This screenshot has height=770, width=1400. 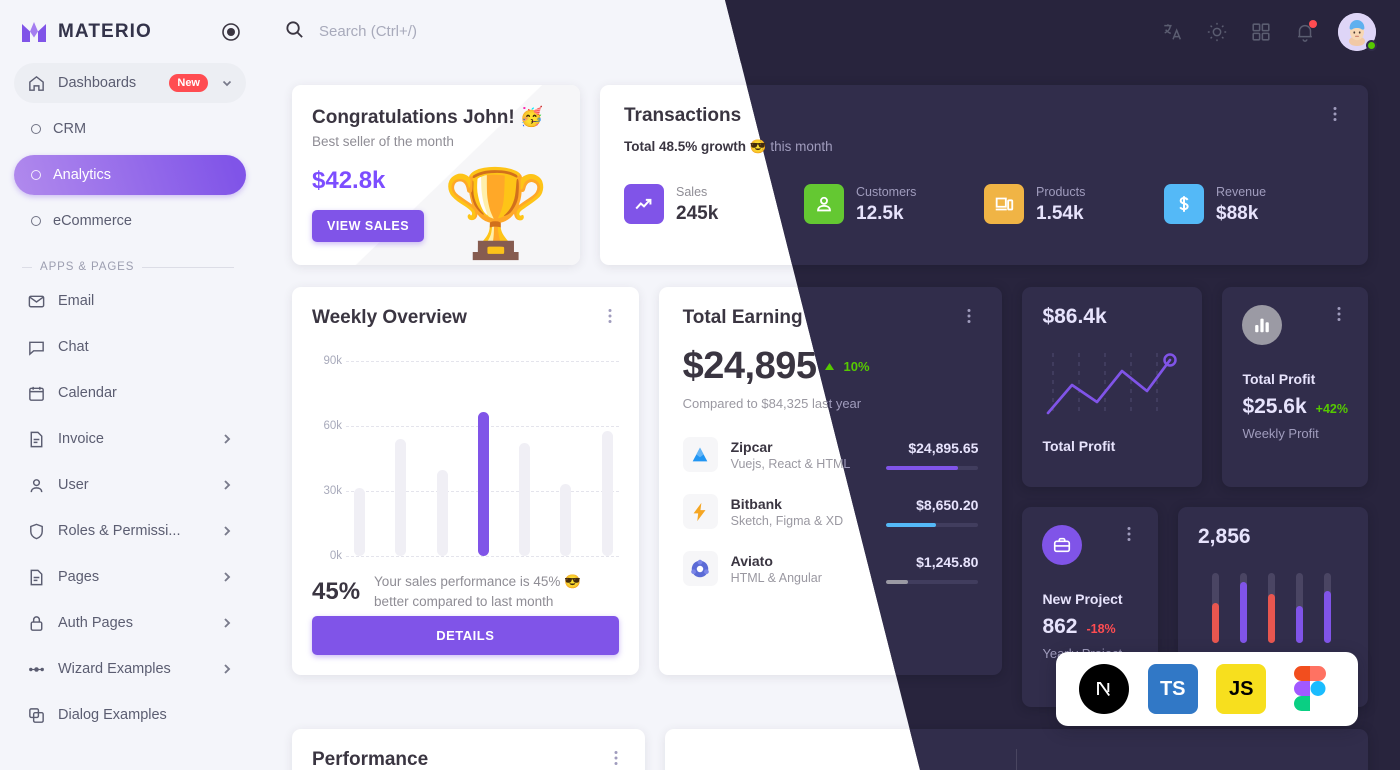 What do you see at coordinates (1241, 192) in the screenshot?
I see `stat-label: Revenue` at bounding box center [1241, 192].